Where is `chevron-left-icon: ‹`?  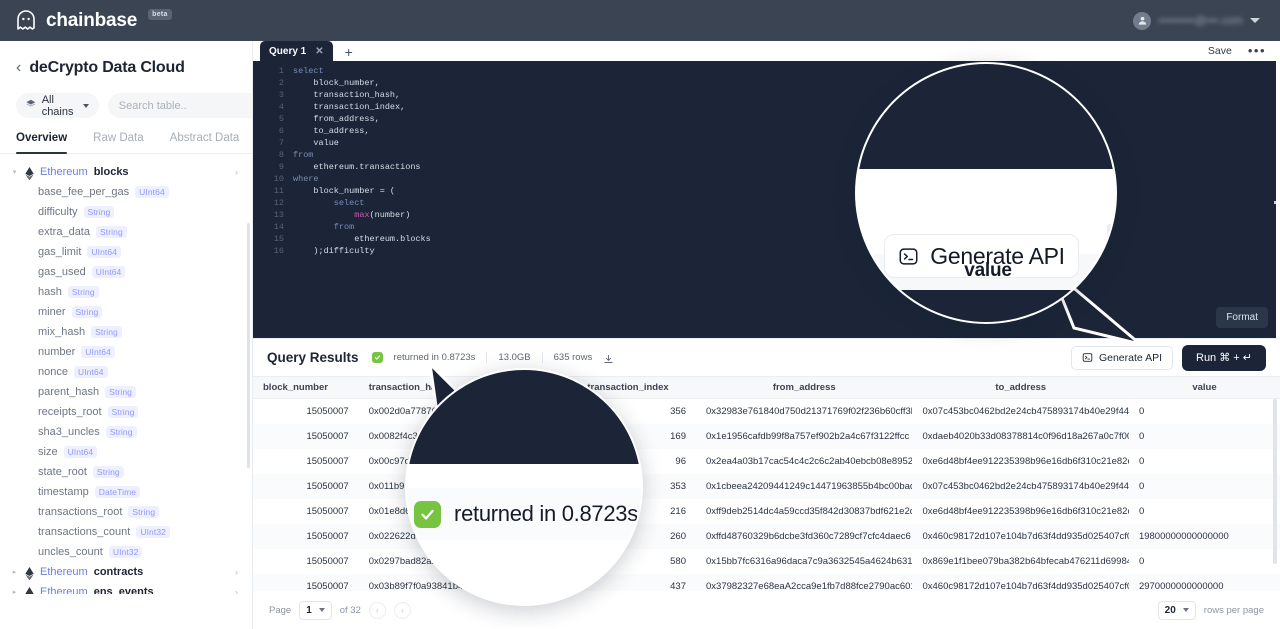
chevron-left-icon: ‹ is located at coordinates (18, 68).